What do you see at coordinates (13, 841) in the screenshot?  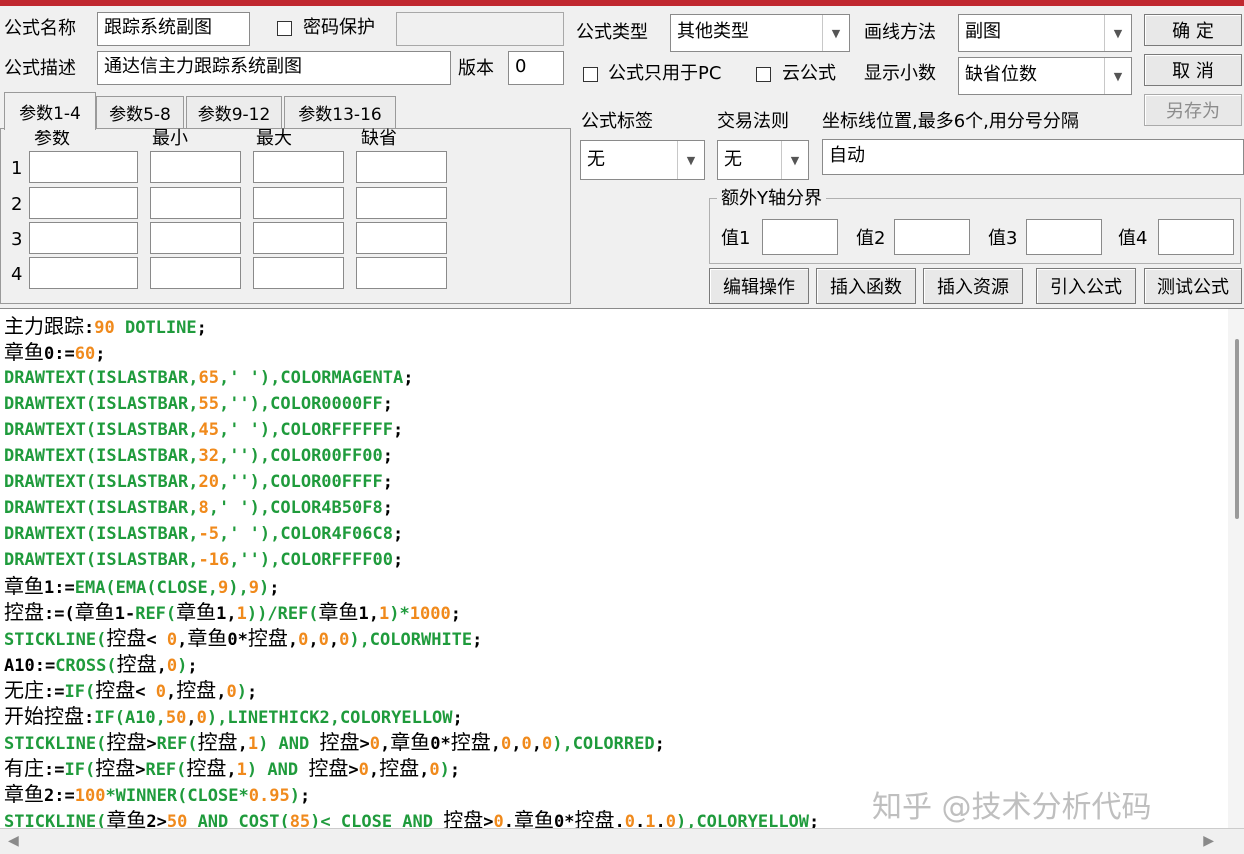 I see `scroll-left-icon: ◀` at bounding box center [13, 841].